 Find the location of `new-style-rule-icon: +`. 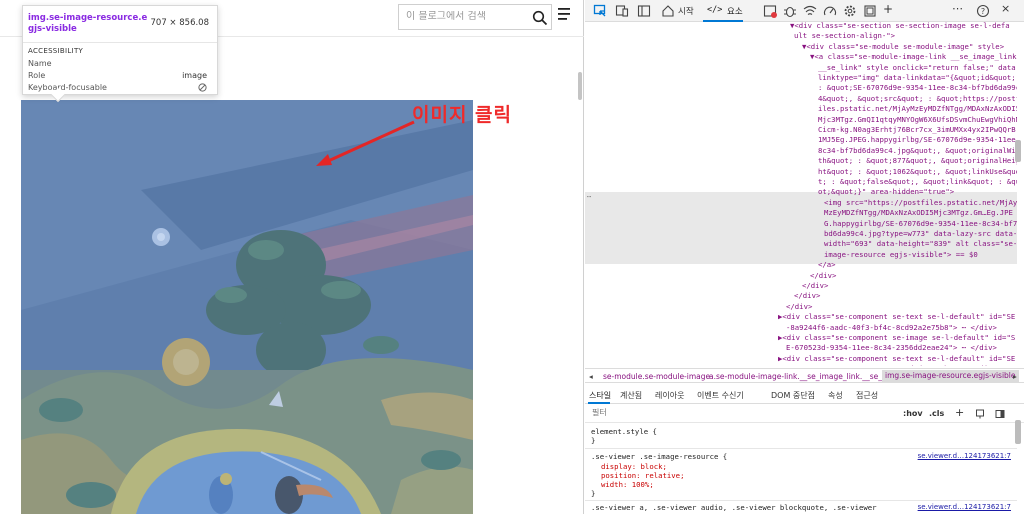

new-style-rule-icon: + is located at coordinates (959, 412).